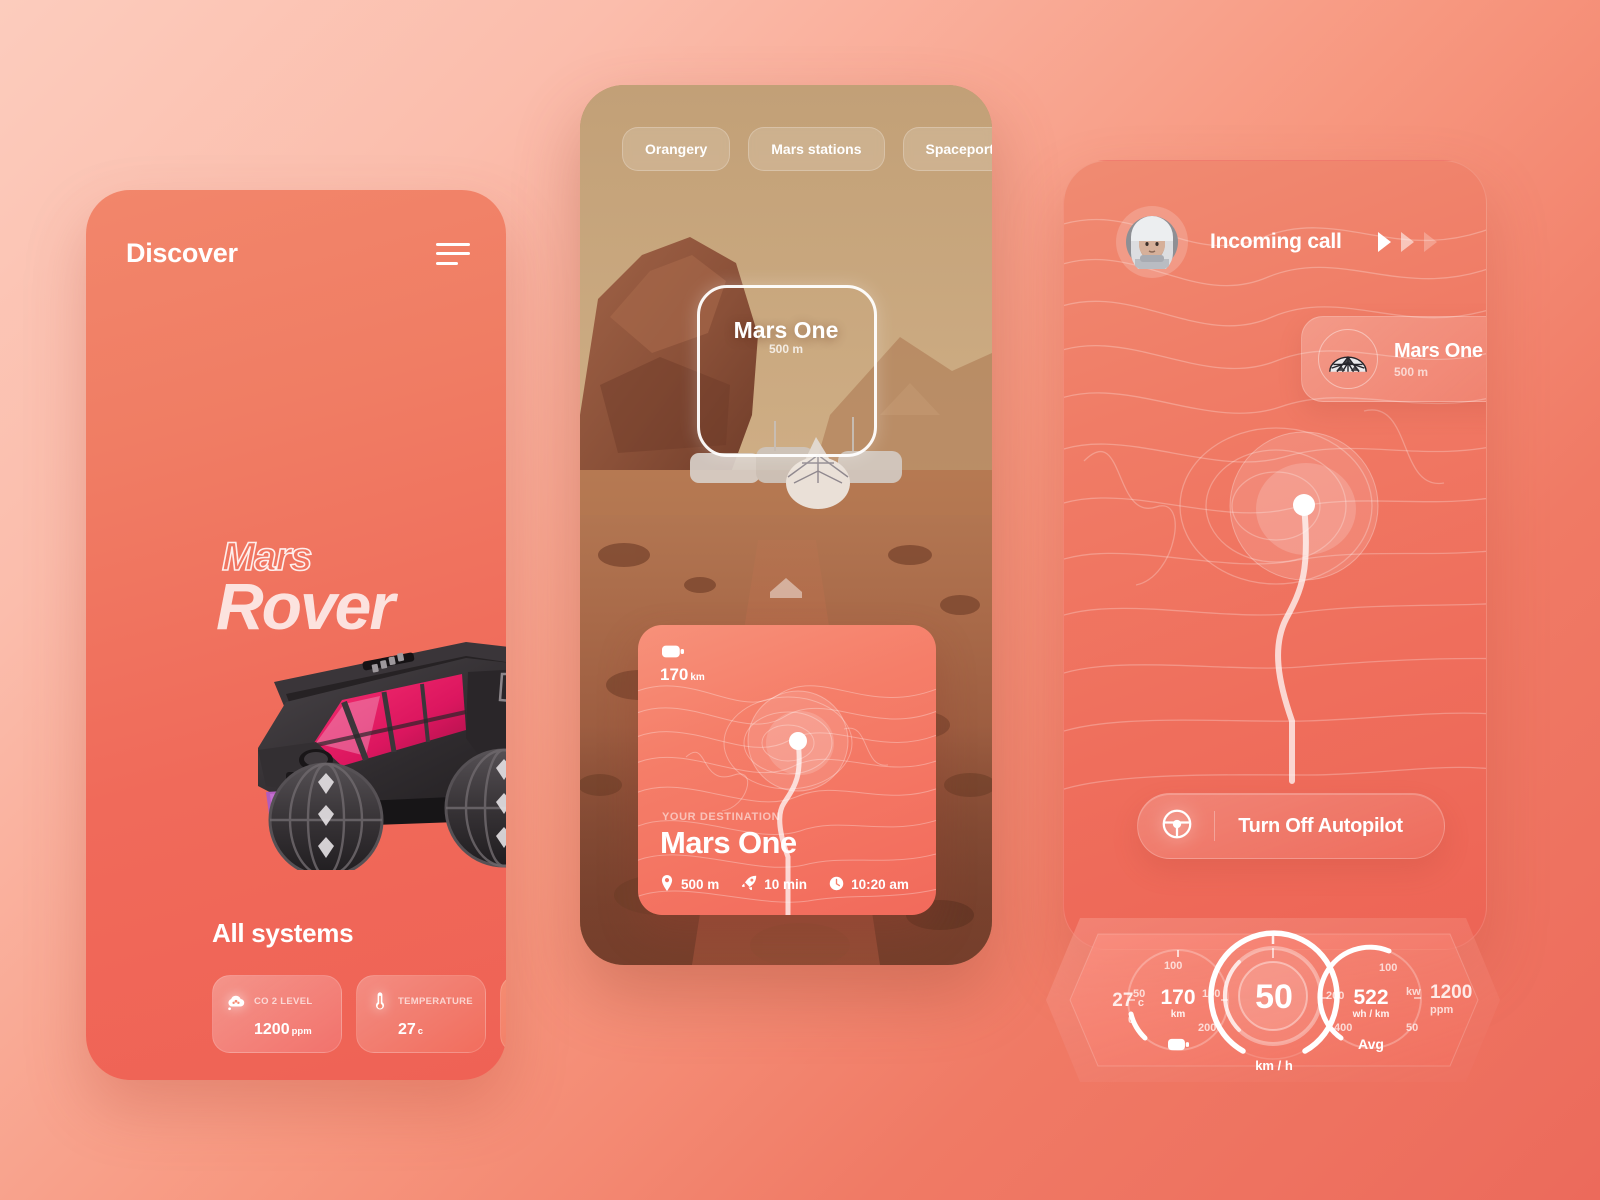 The width and height of the screenshot is (1600, 1200). What do you see at coordinates (182, 253) in the screenshot?
I see `page-title: Discover` at bounding box center [182, 253].